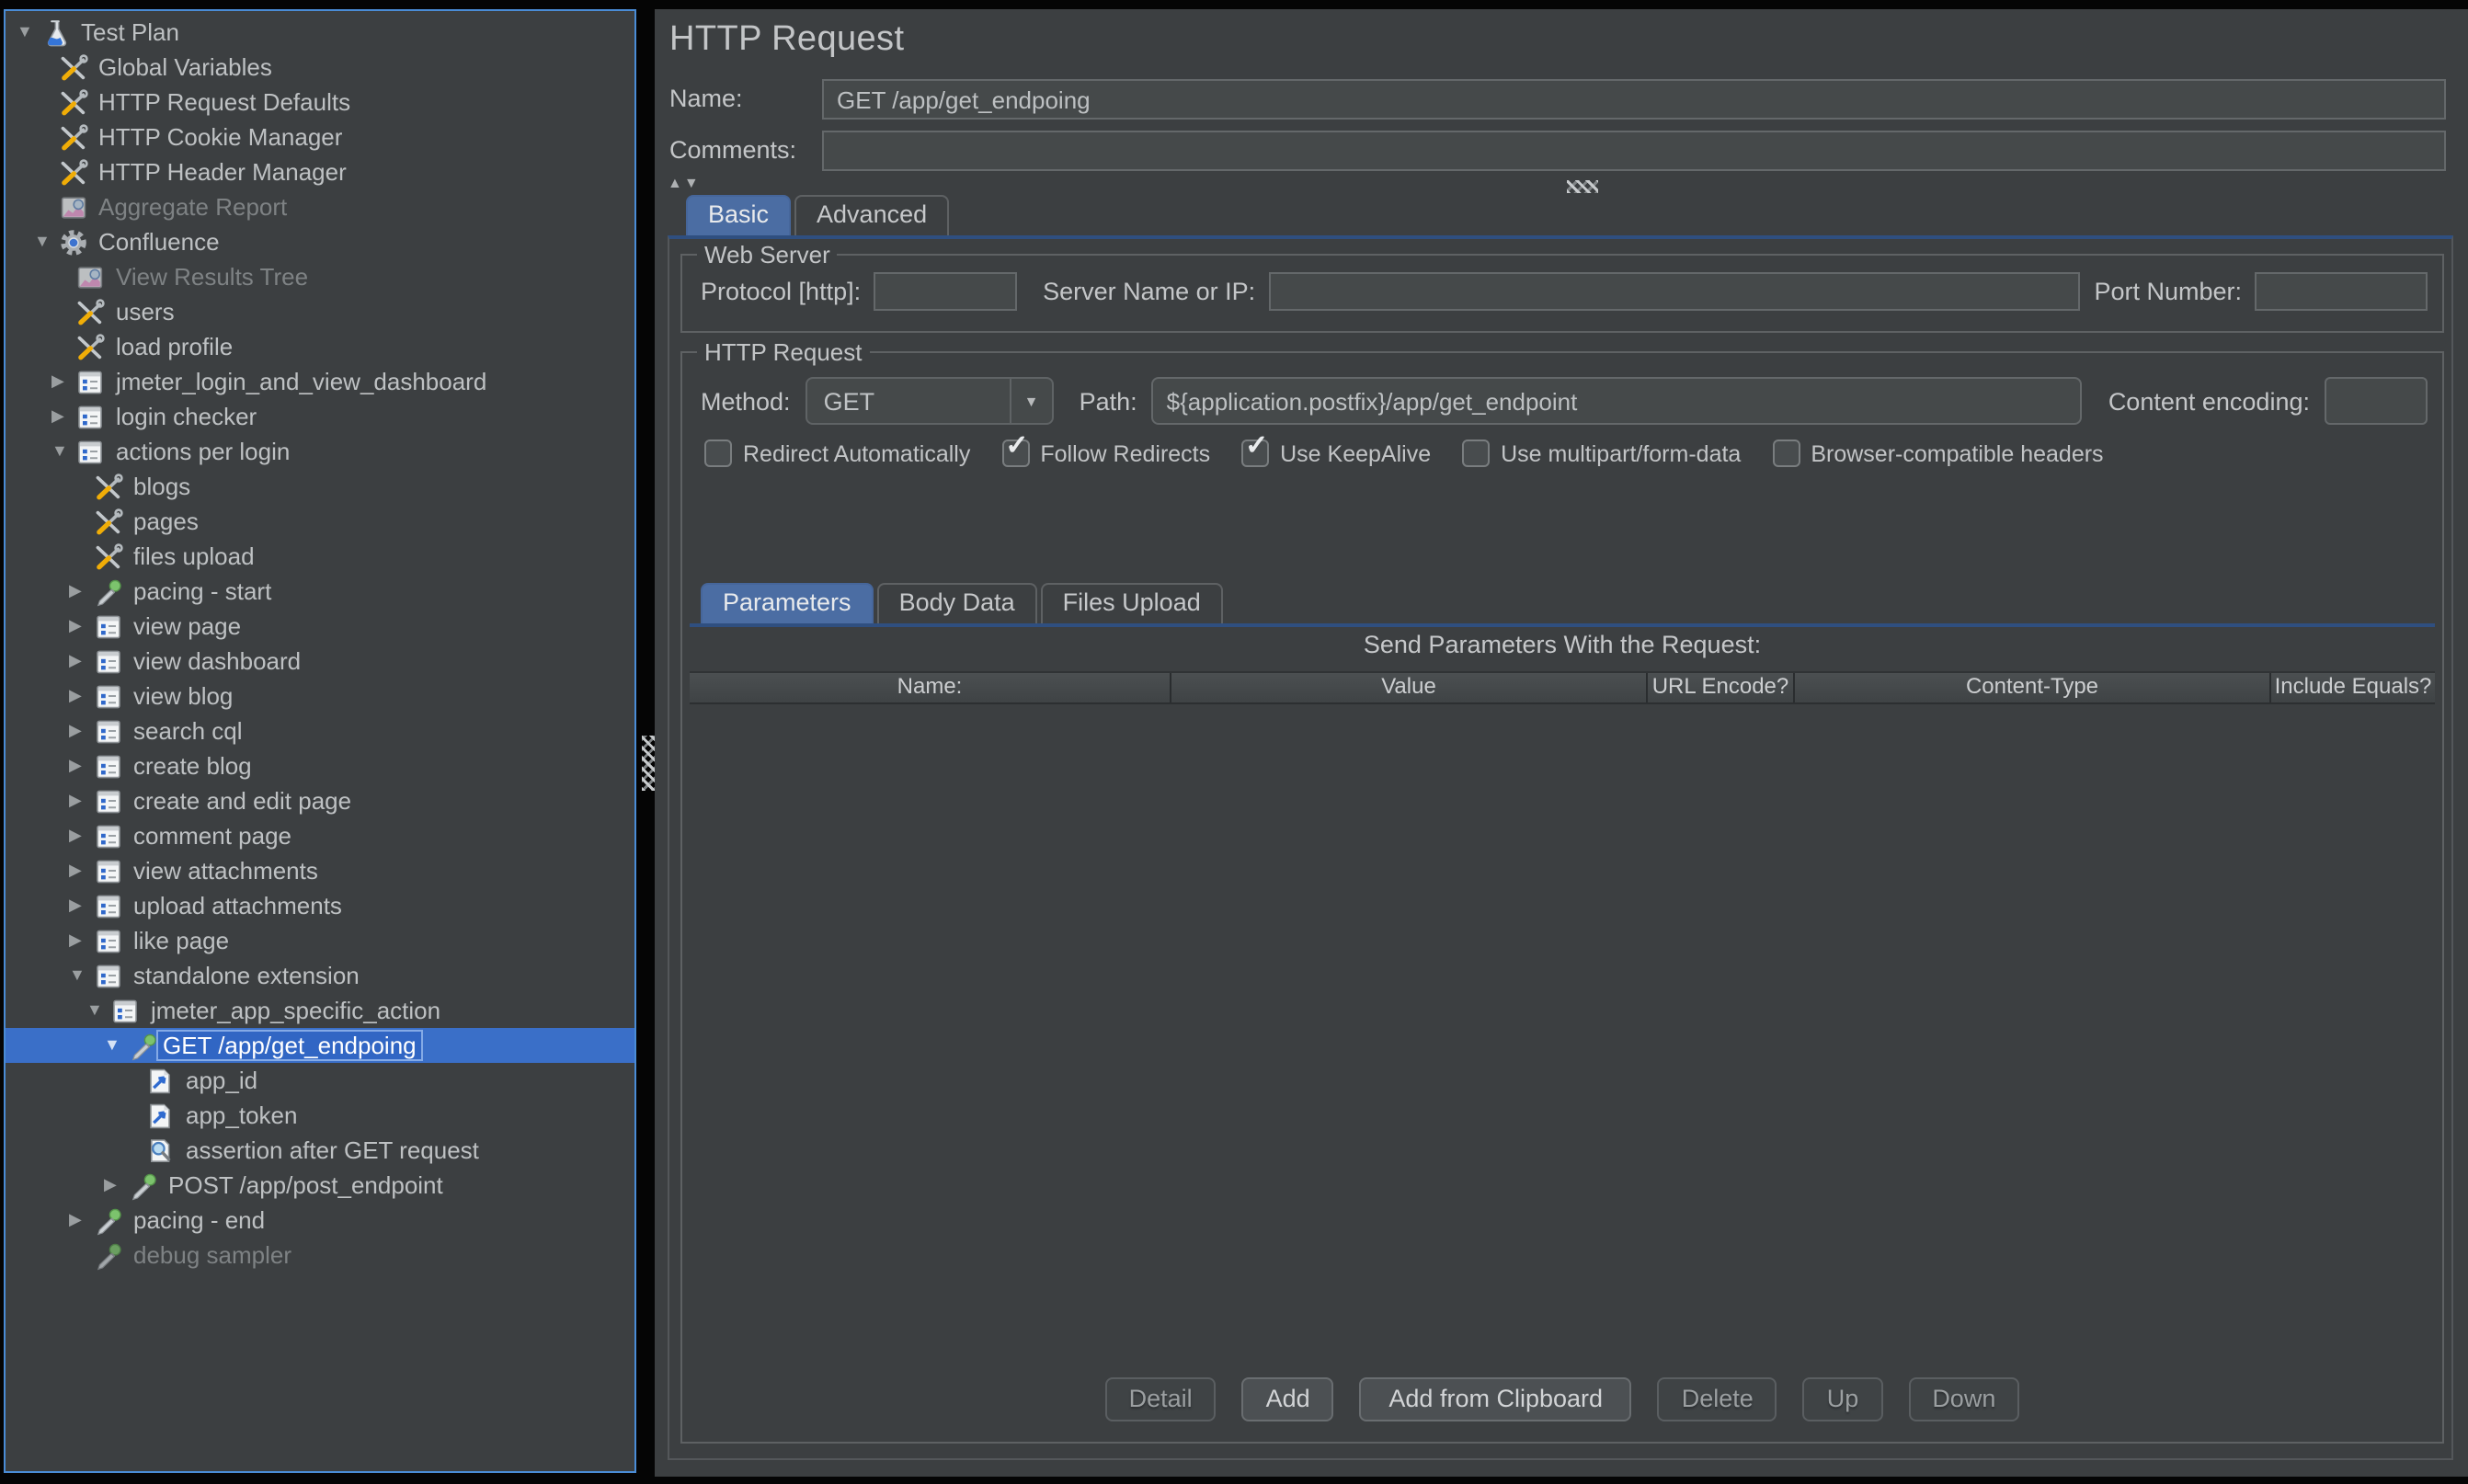 The image size is (2468, 1484). I want to click on redirect-automatically-checkbox: Redirect Automatically, so click(837, 453).